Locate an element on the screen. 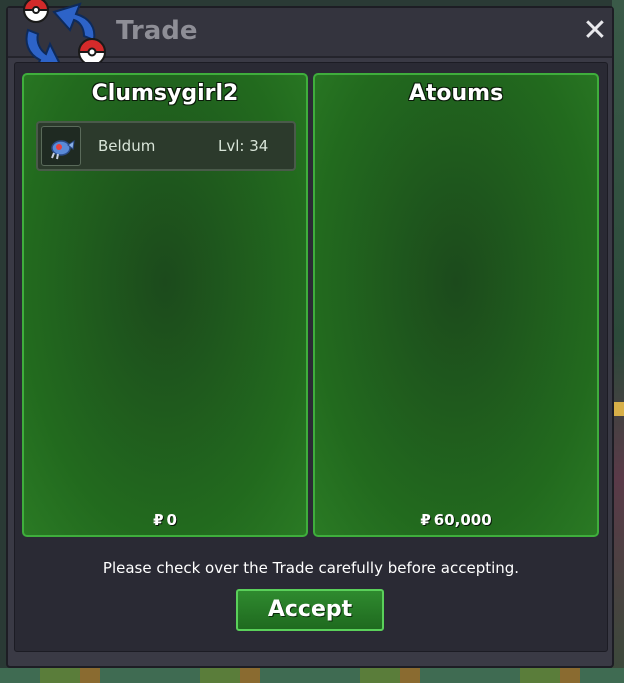 This screenshot has height=683, width=624. accept-button: Accept is located at coordinates (310, 610).